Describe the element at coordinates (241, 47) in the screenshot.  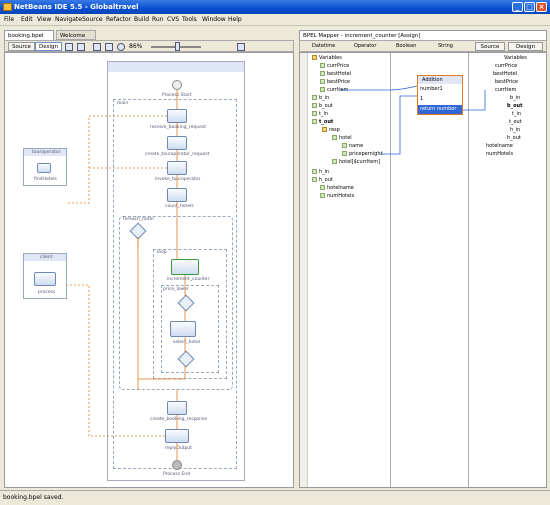
I see `validate-icon` at that location.